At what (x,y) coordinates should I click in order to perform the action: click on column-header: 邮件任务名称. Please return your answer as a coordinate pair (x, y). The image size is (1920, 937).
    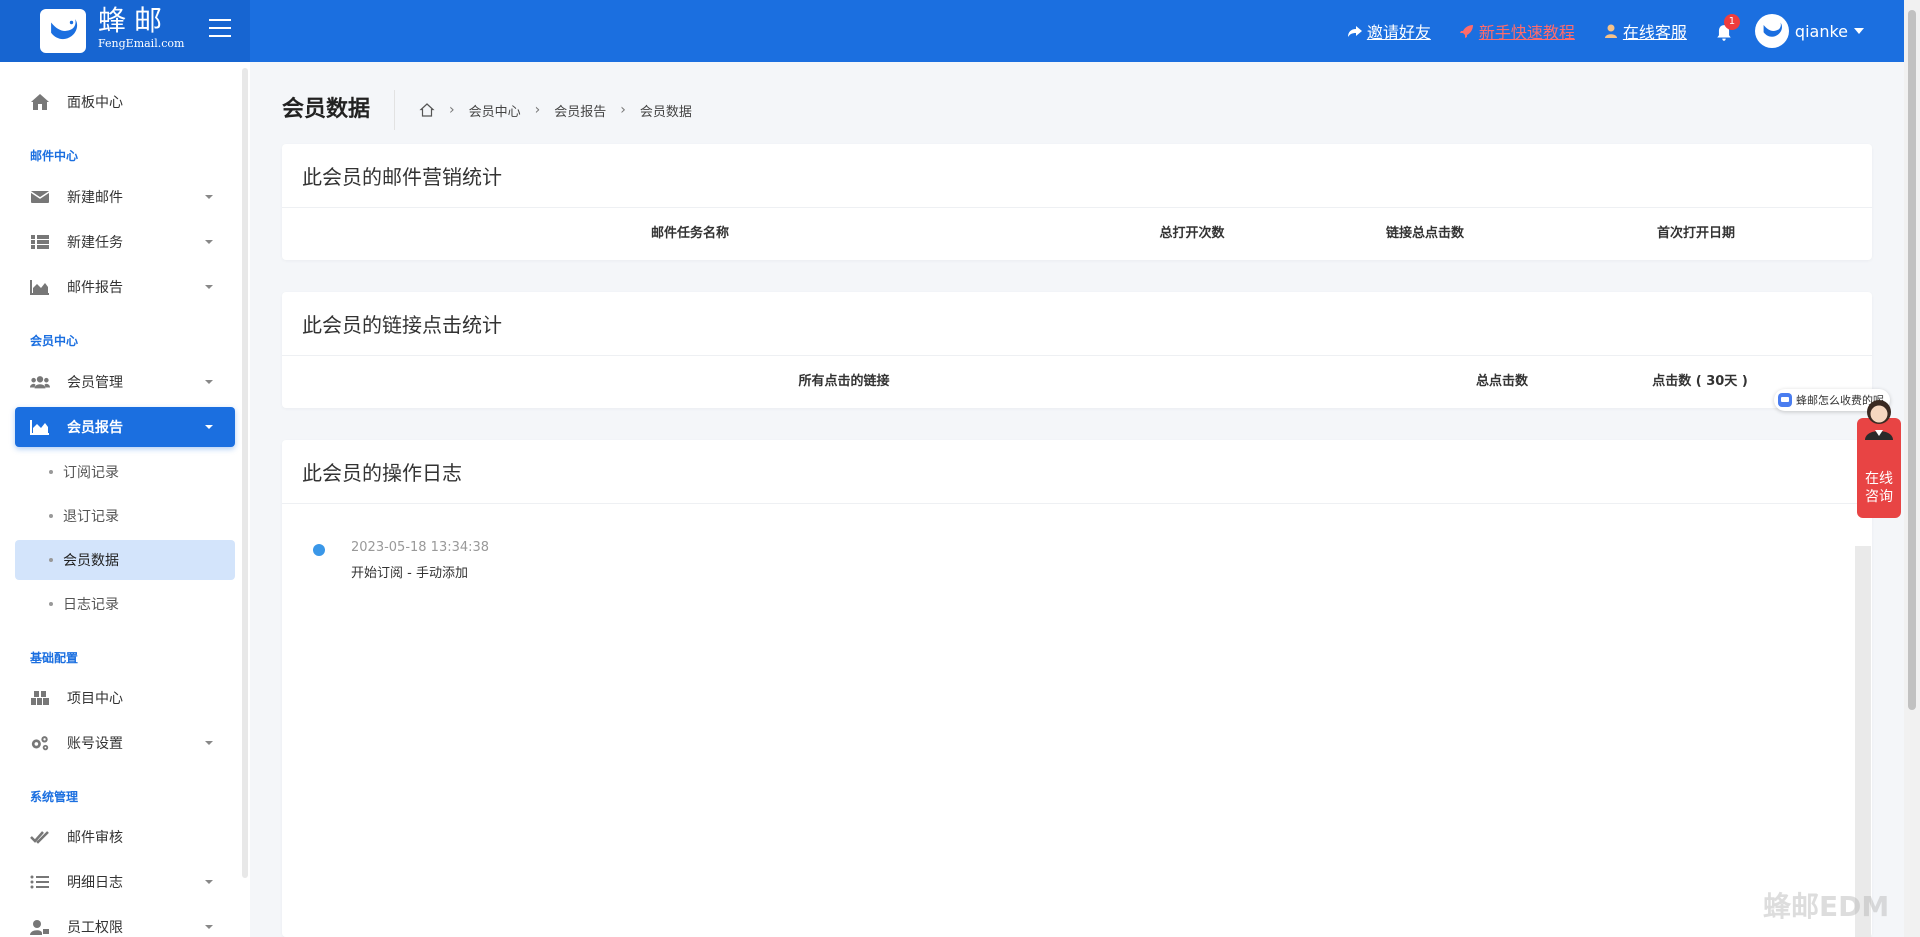
    Looking at the image, I should click on (690, 231).